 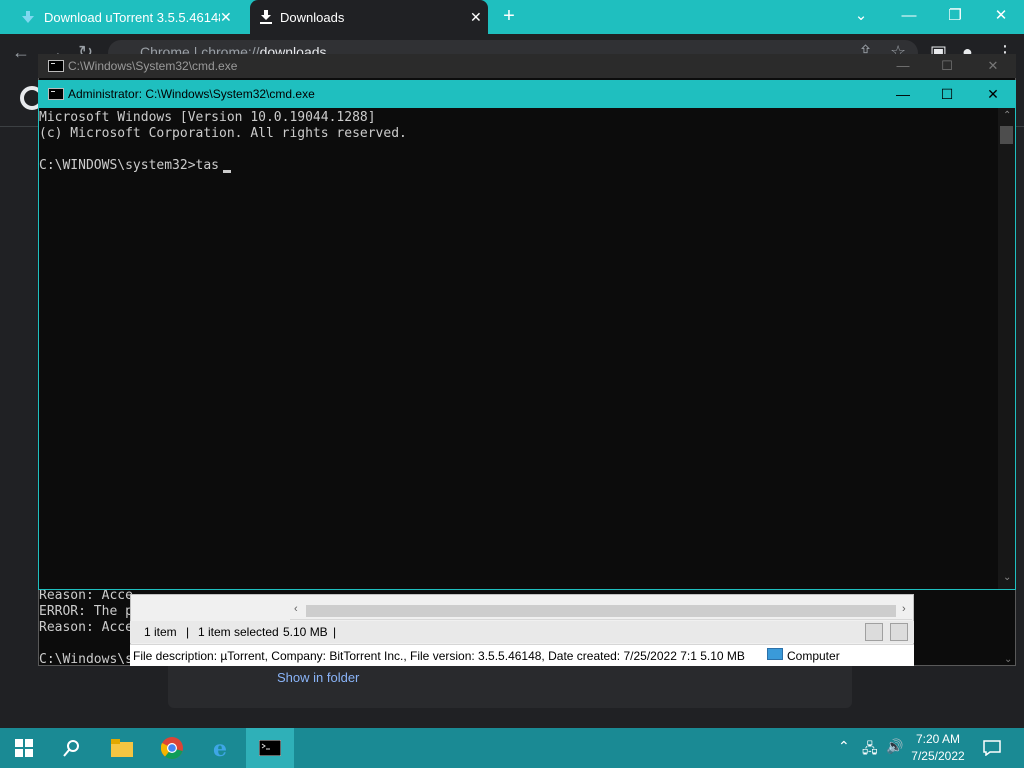 What do you see at coordinates (870, 750) in the screenshot?
I see `network-icon: 🖧` at bounding box center [870, 750].